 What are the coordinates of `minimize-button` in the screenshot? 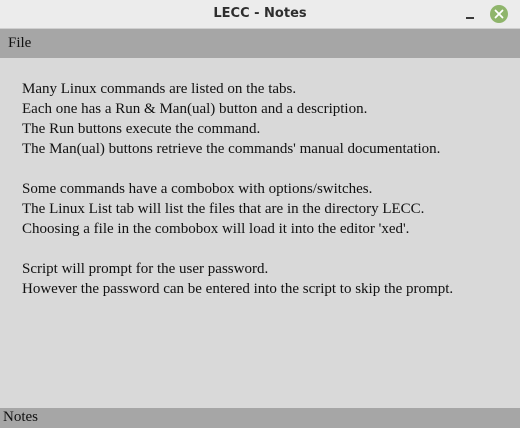 It's located at (470, 14).